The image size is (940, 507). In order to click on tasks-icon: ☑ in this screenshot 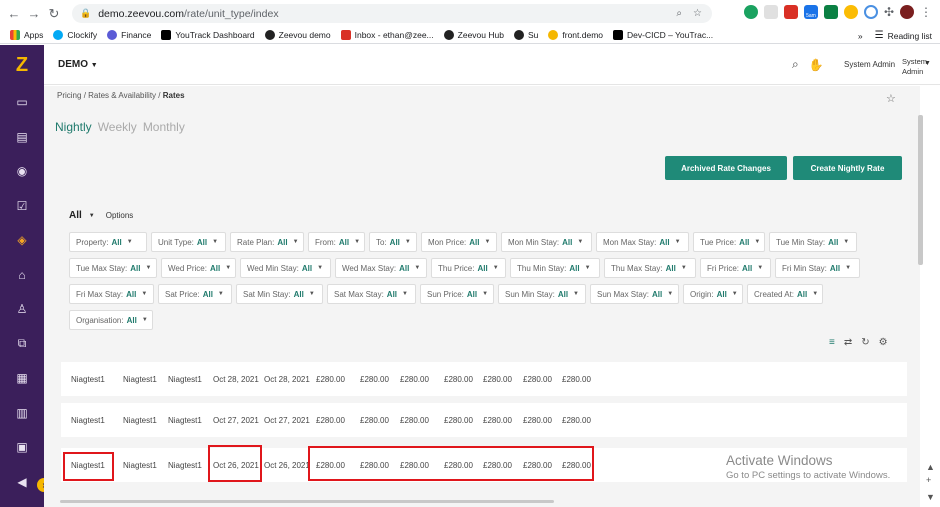, I will do `click(22, 206)`.